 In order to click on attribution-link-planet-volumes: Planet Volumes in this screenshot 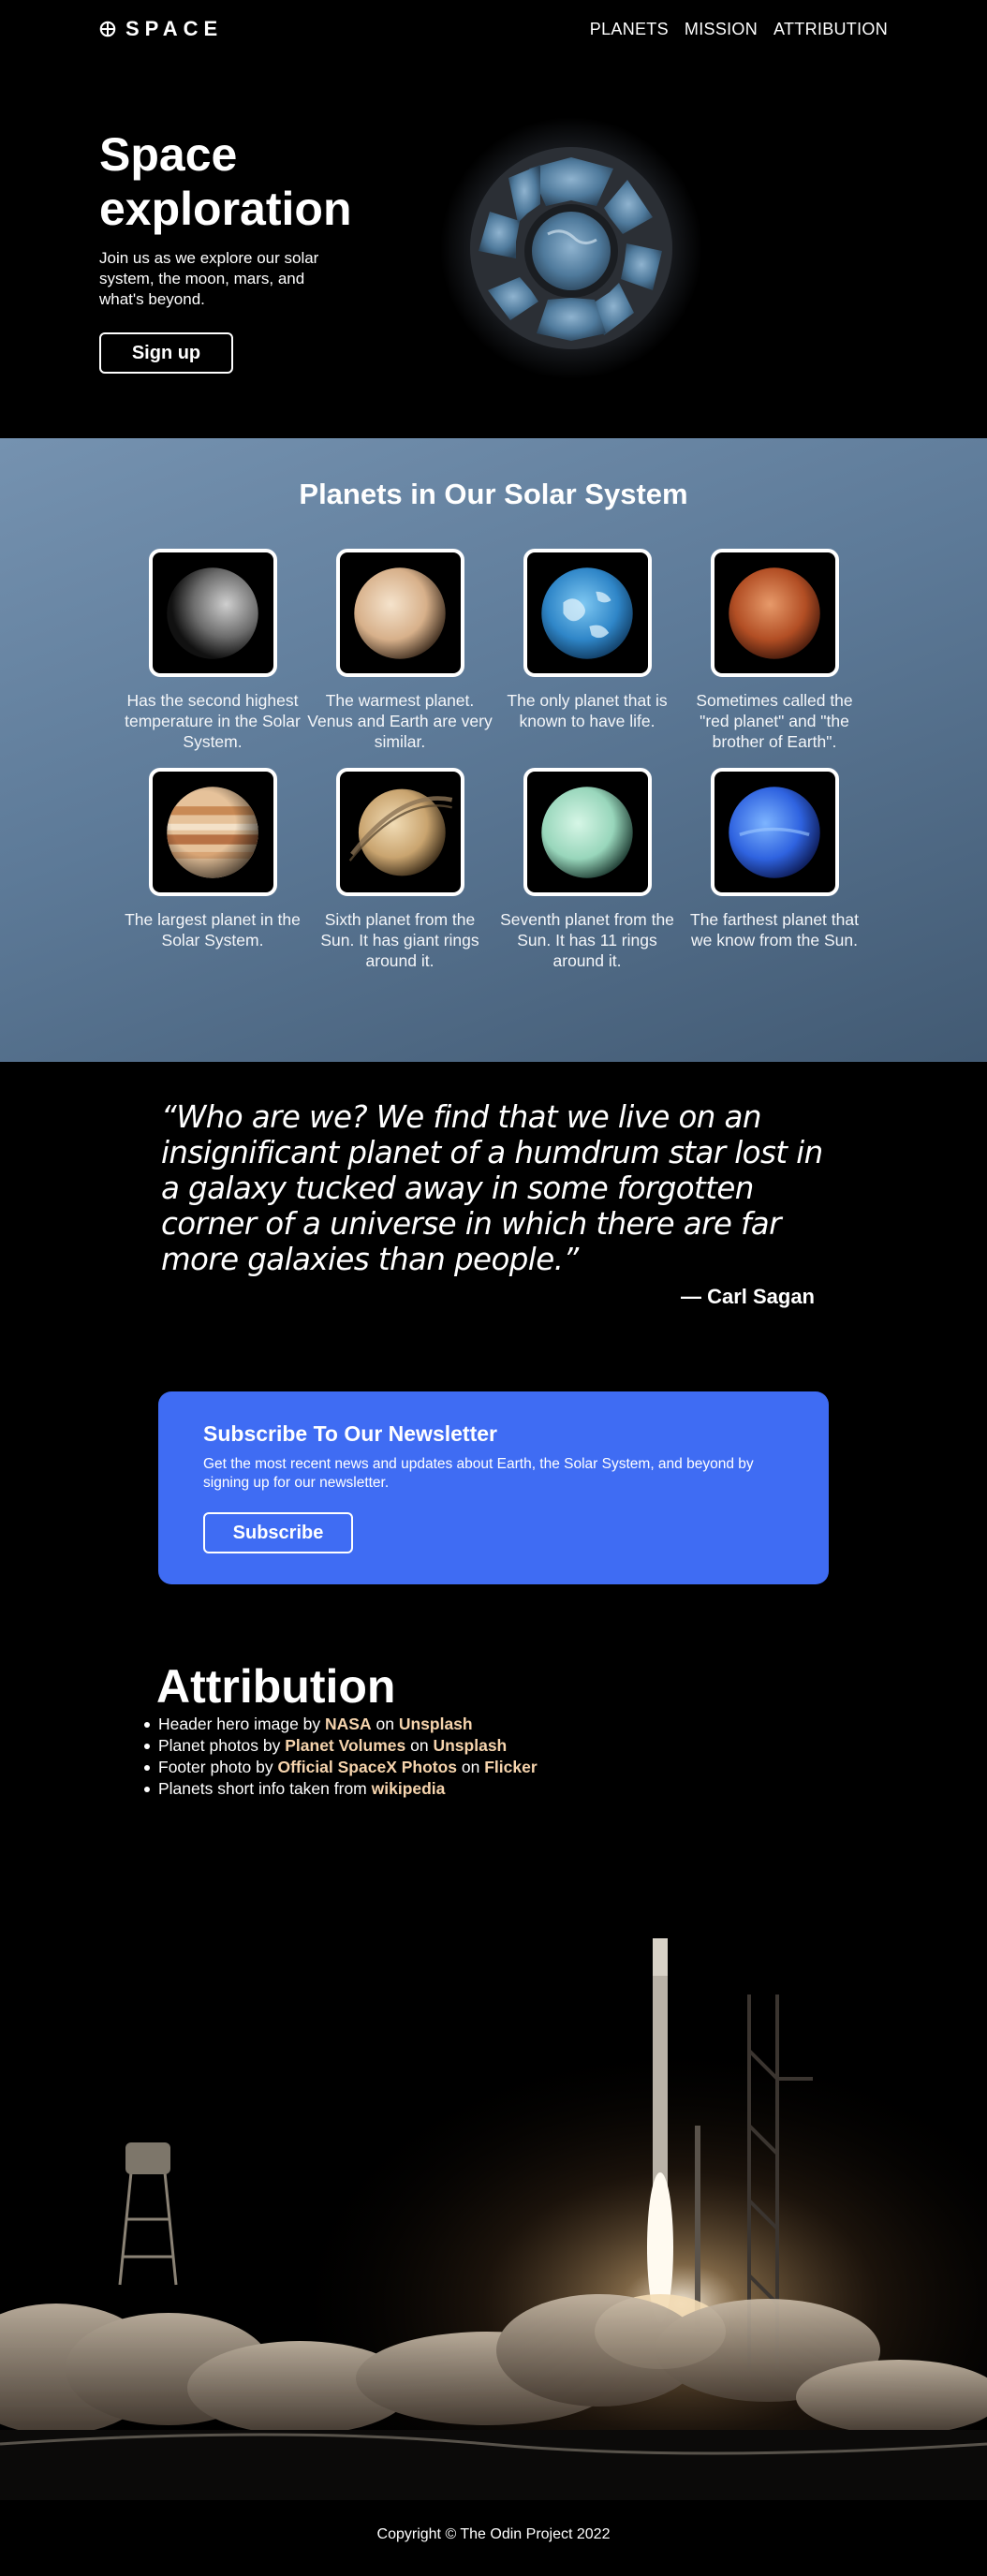, I will do `click(345, 1745)`.